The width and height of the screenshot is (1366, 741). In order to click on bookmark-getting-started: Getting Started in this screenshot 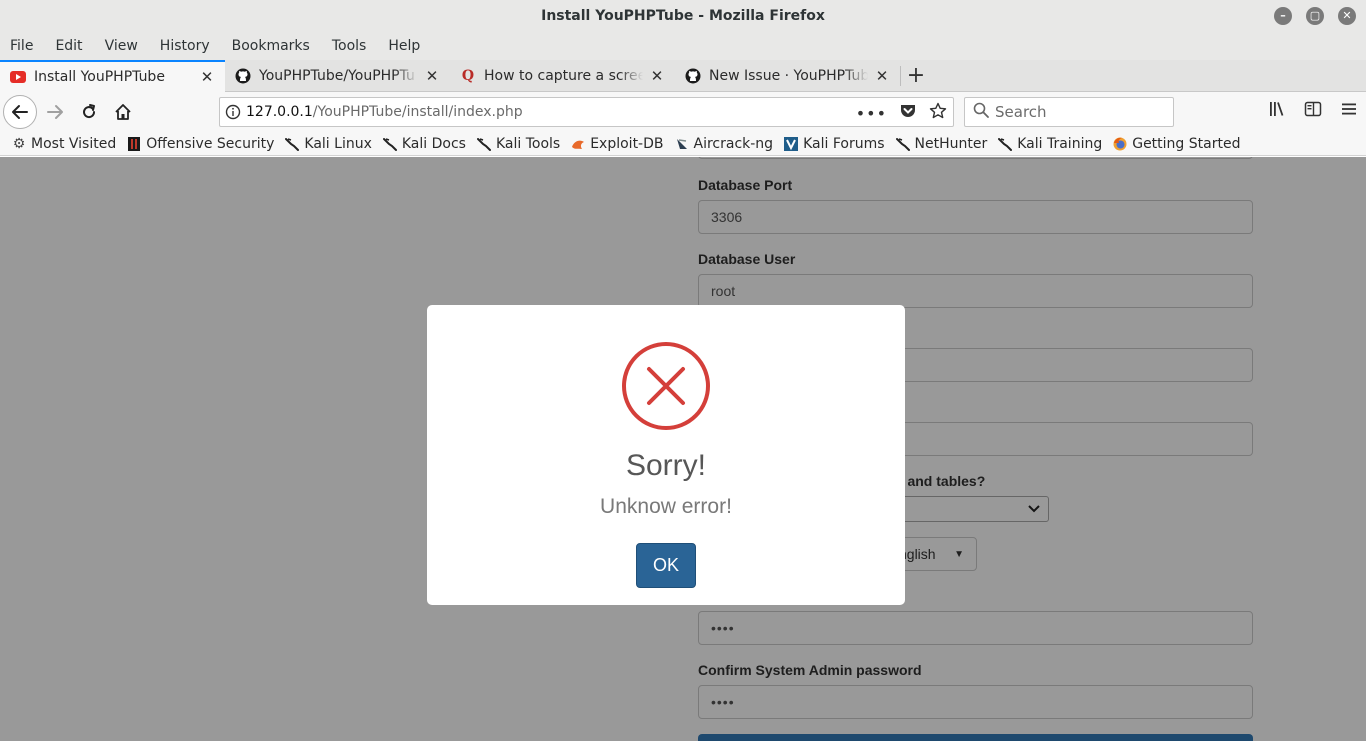, I will do `click(1176, 144)`.